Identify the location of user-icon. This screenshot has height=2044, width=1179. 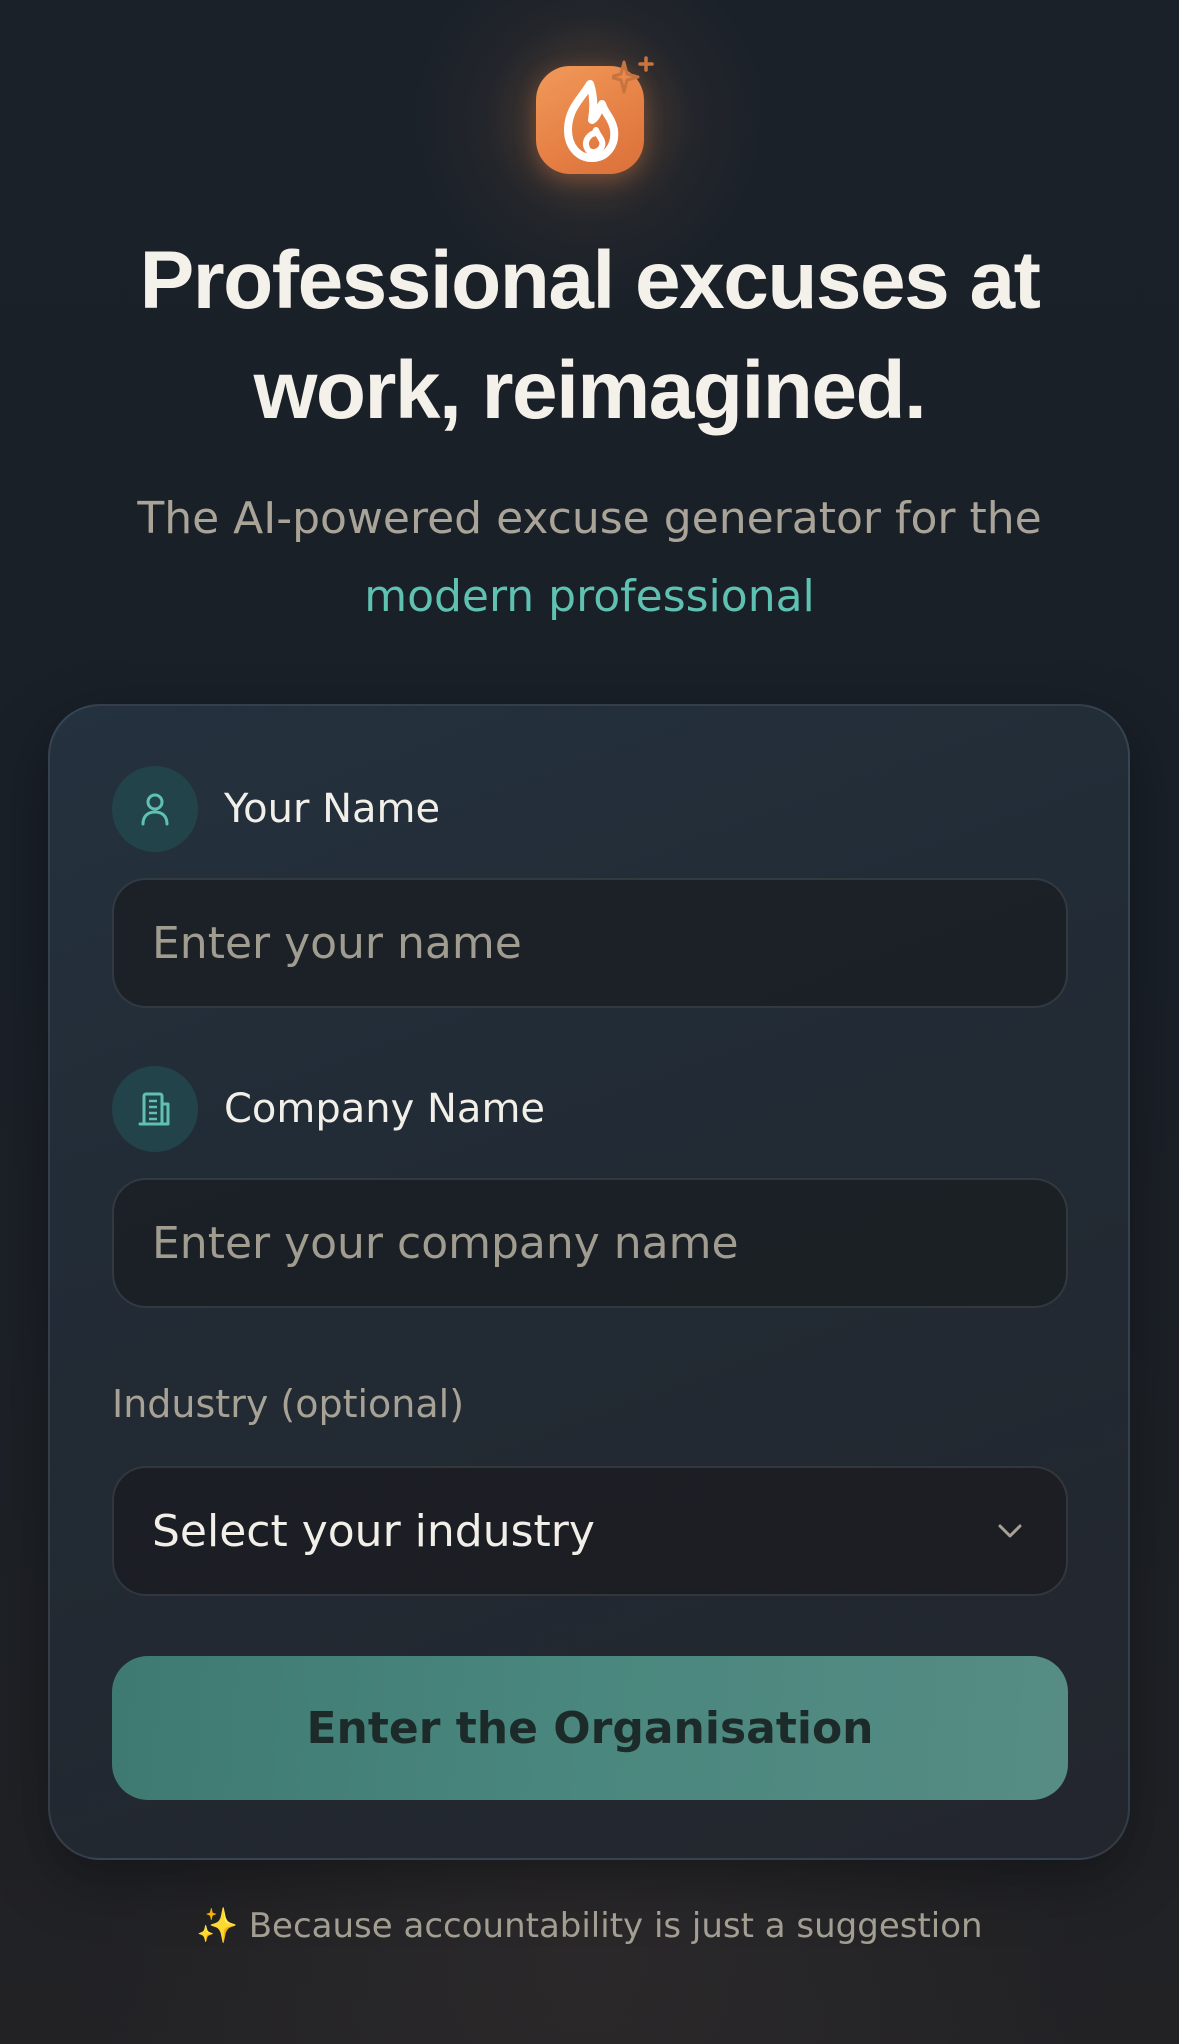
(155, 809).